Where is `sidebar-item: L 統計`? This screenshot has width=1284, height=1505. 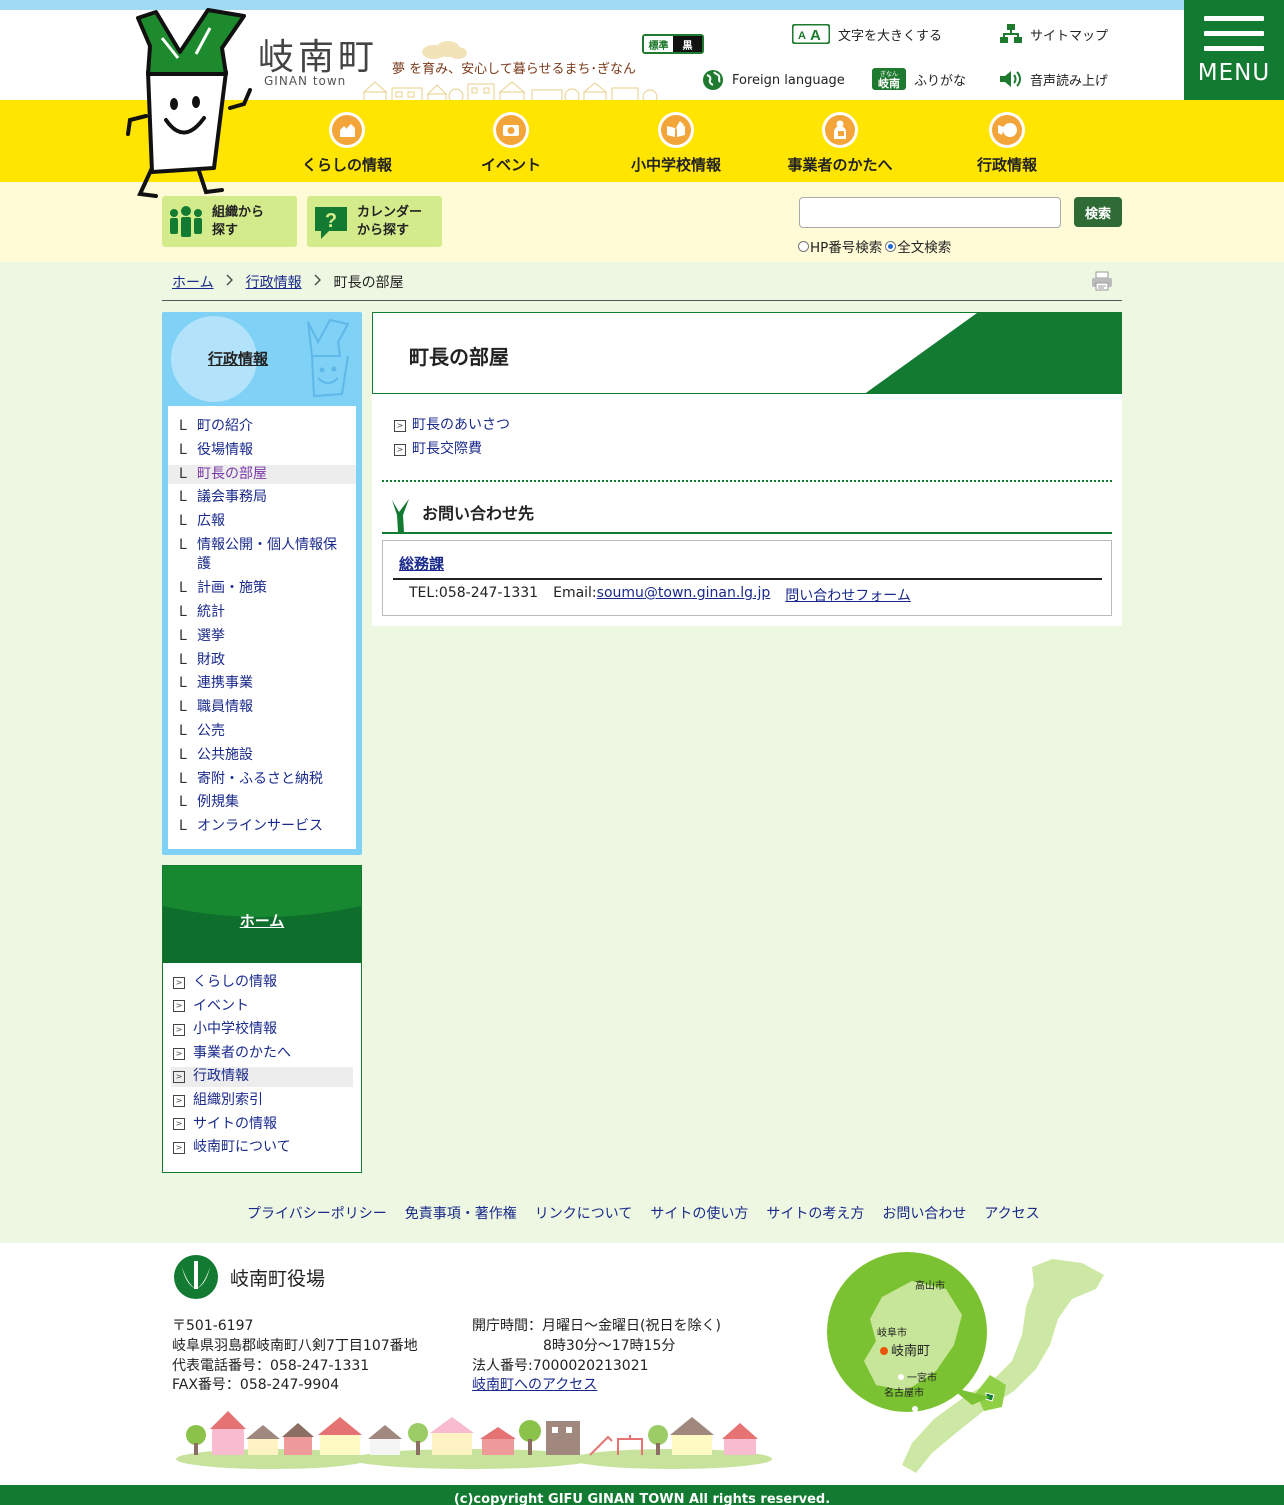
sidebar-item: L 統計 is located at coordinates (262, 613).